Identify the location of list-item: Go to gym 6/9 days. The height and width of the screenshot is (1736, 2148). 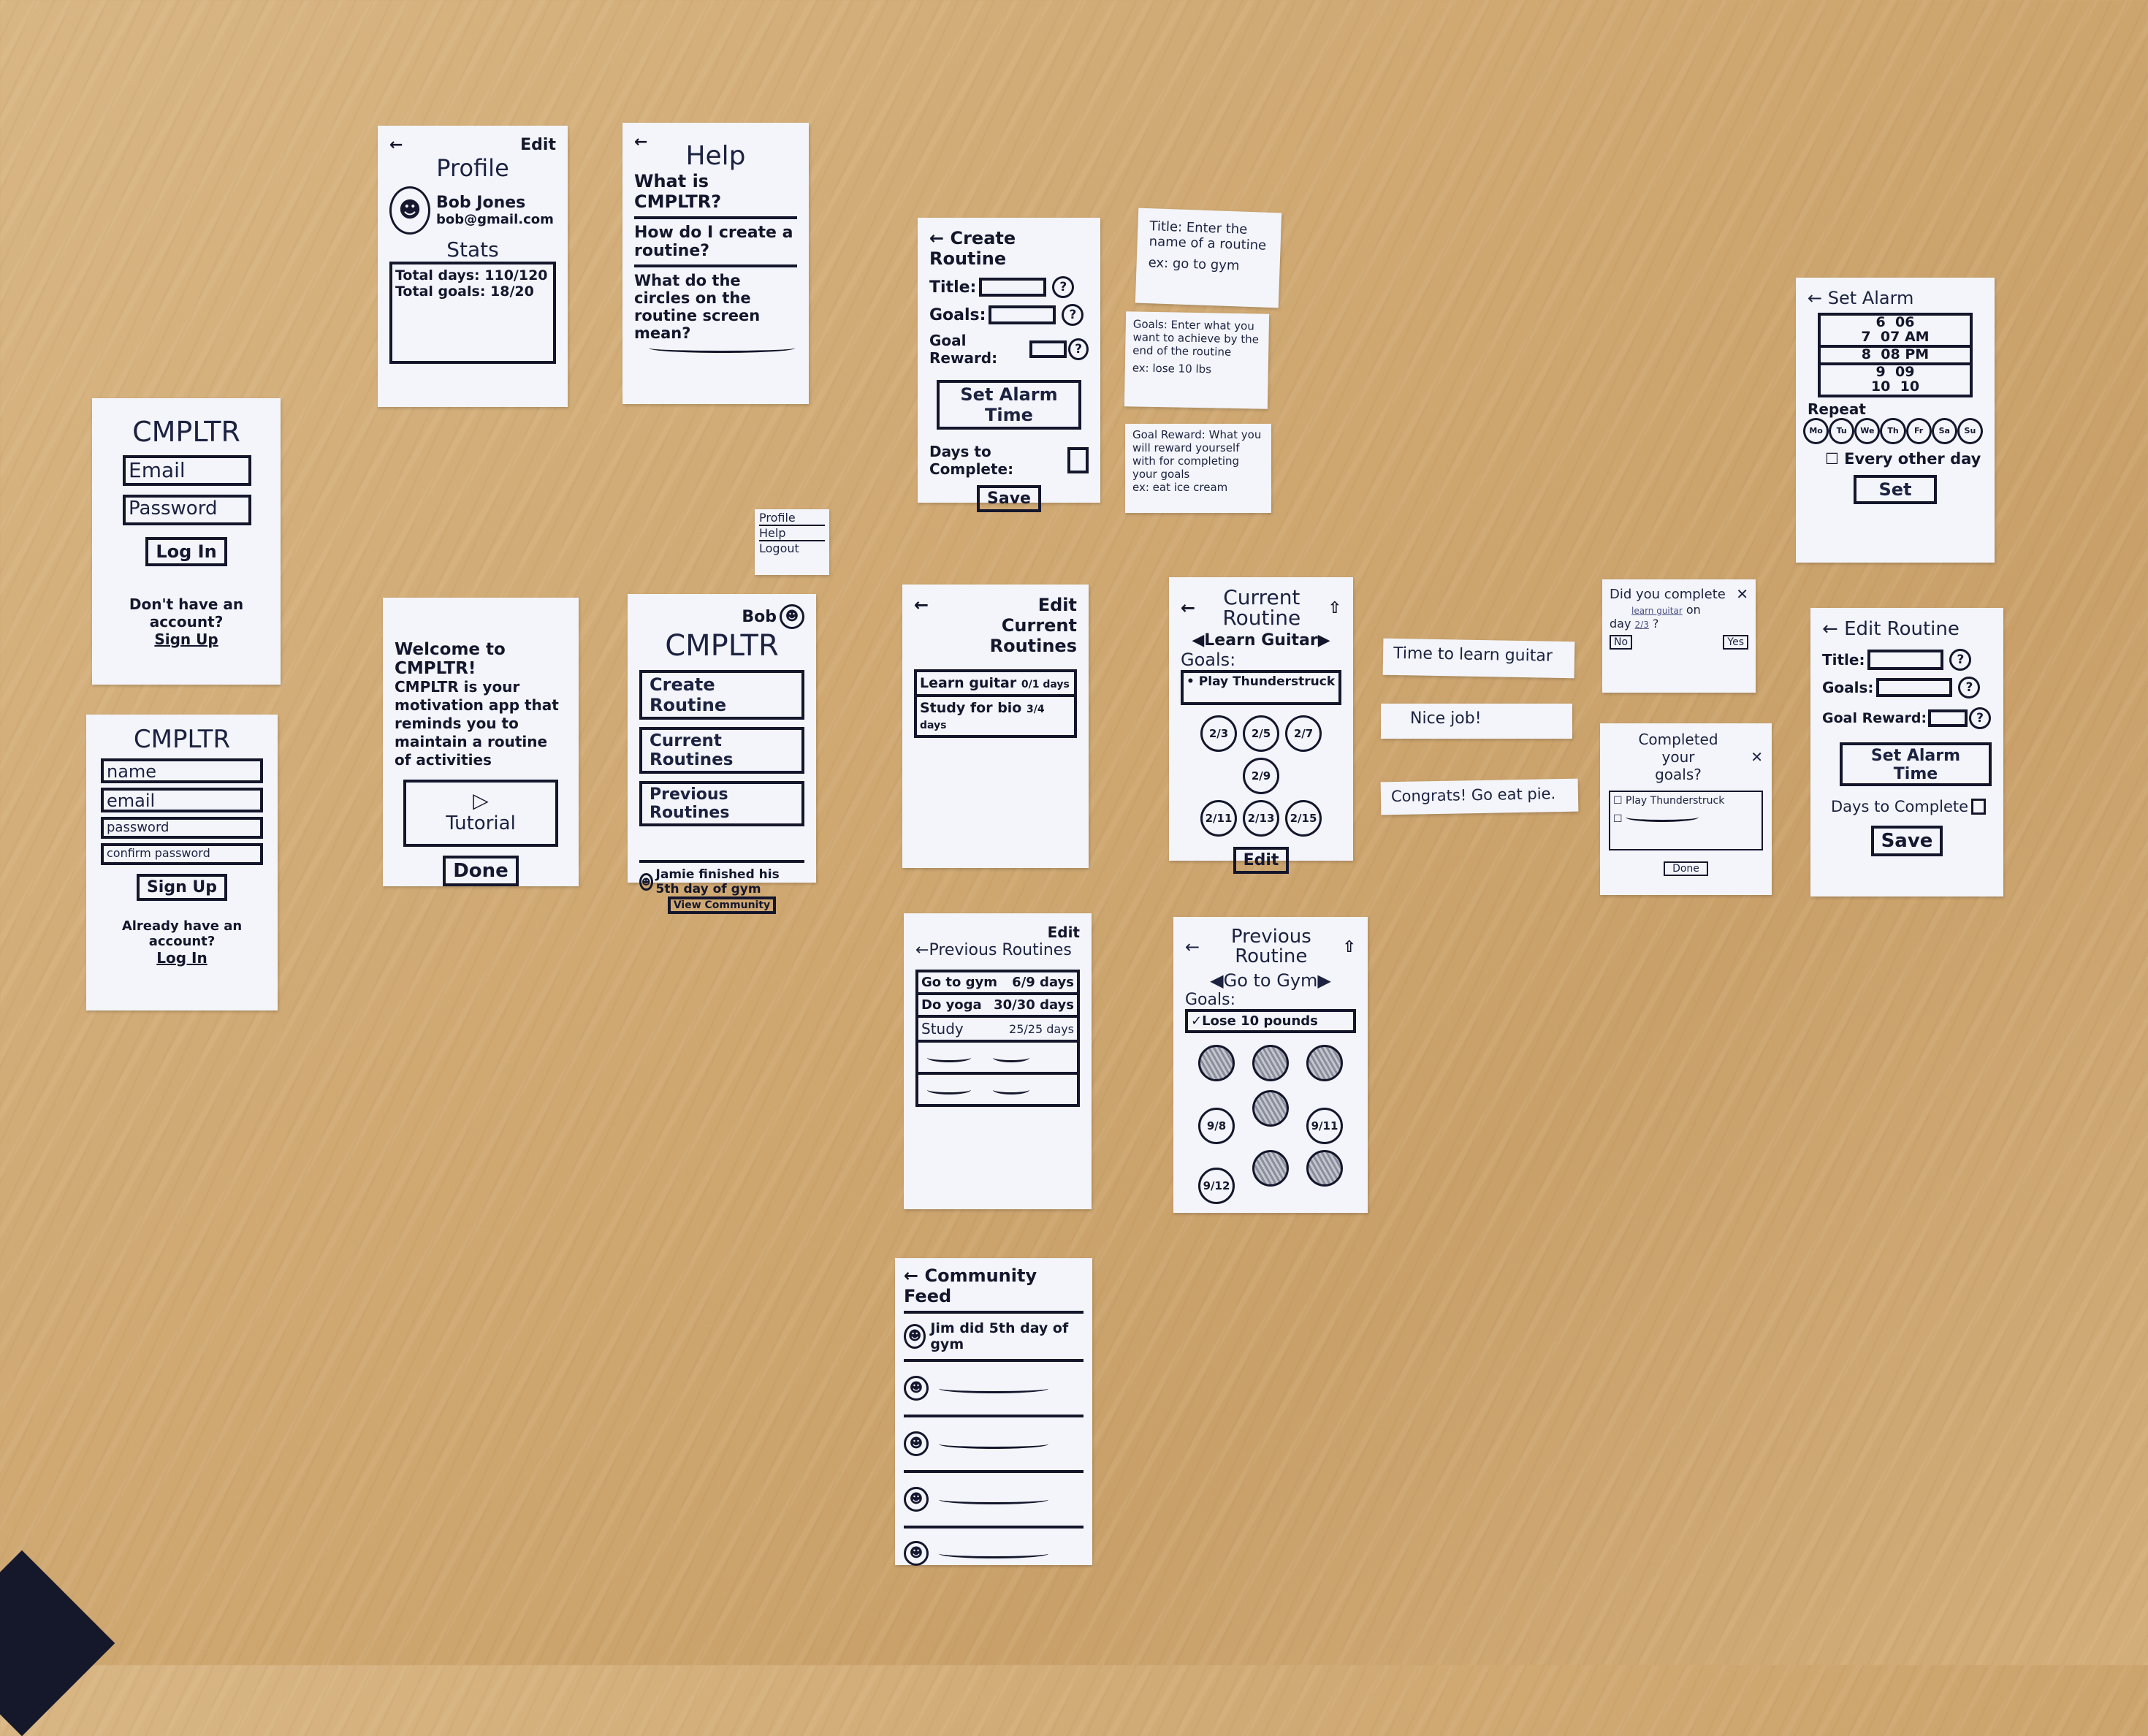
(997, 983).